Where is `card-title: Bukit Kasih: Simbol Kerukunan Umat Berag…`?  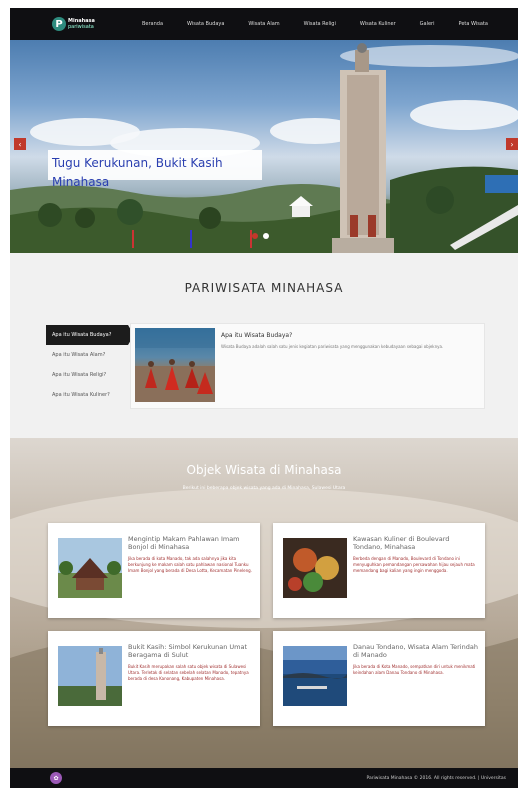 card-title: Bukit Kasih: Simbol Kerukunan Umat Berag… is located at coordinates (188, 651).